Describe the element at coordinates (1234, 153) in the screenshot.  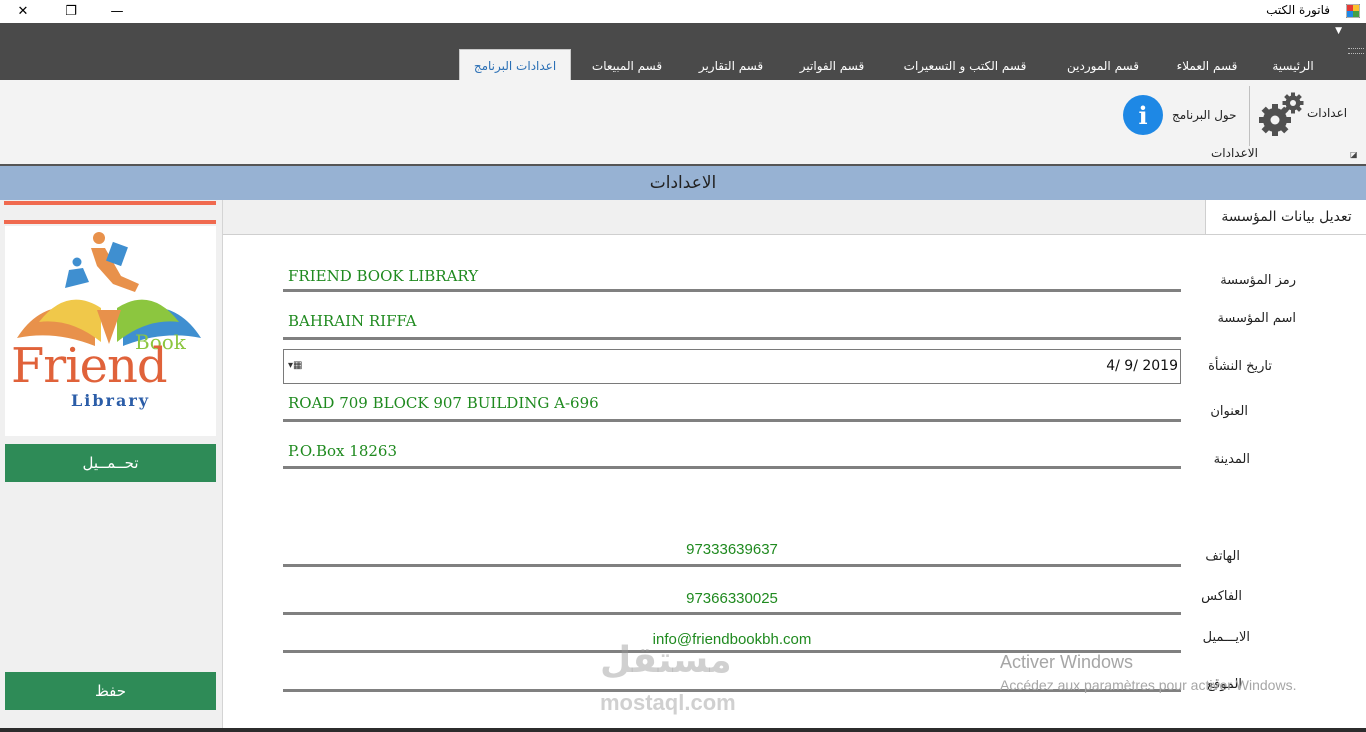
I see `ribbon-group-label: الاعدادات` at that location.